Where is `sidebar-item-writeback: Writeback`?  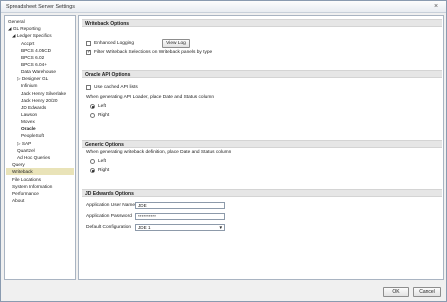
sidebar-item-writeback: Writeback is located at coordinates (40, 171).